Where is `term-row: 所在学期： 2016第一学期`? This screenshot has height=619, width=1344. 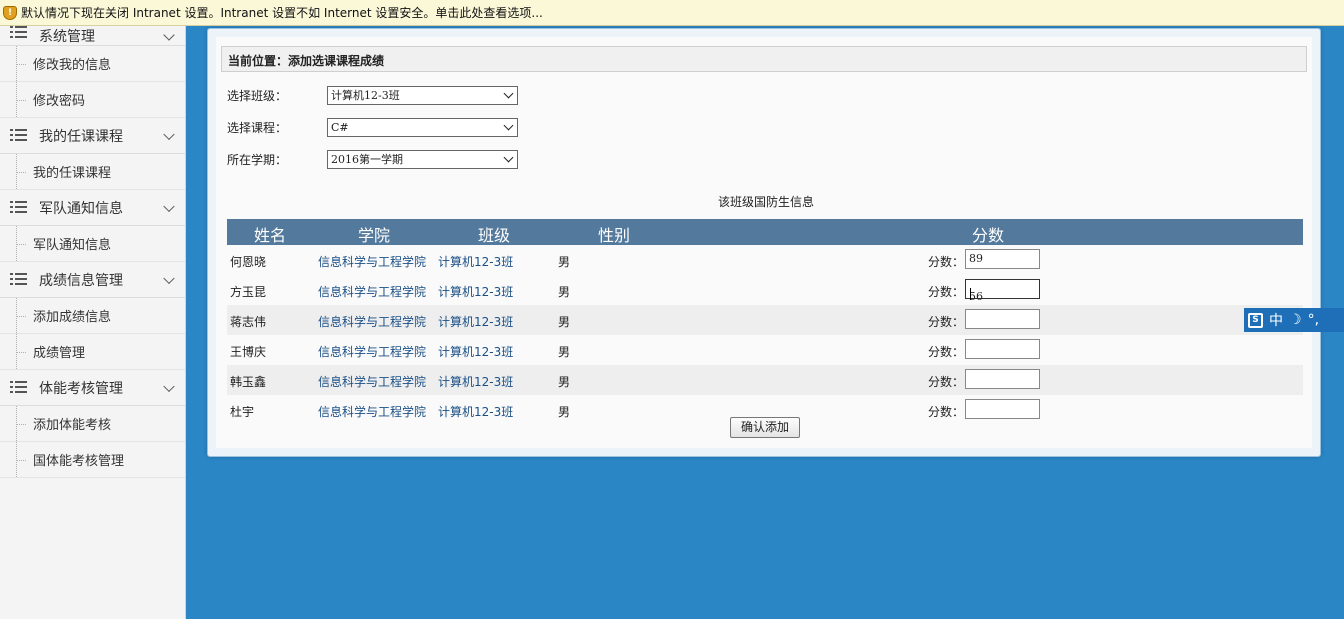 term-row: 所在学期： 2016第一学期 is located at coordinates (377, 159).